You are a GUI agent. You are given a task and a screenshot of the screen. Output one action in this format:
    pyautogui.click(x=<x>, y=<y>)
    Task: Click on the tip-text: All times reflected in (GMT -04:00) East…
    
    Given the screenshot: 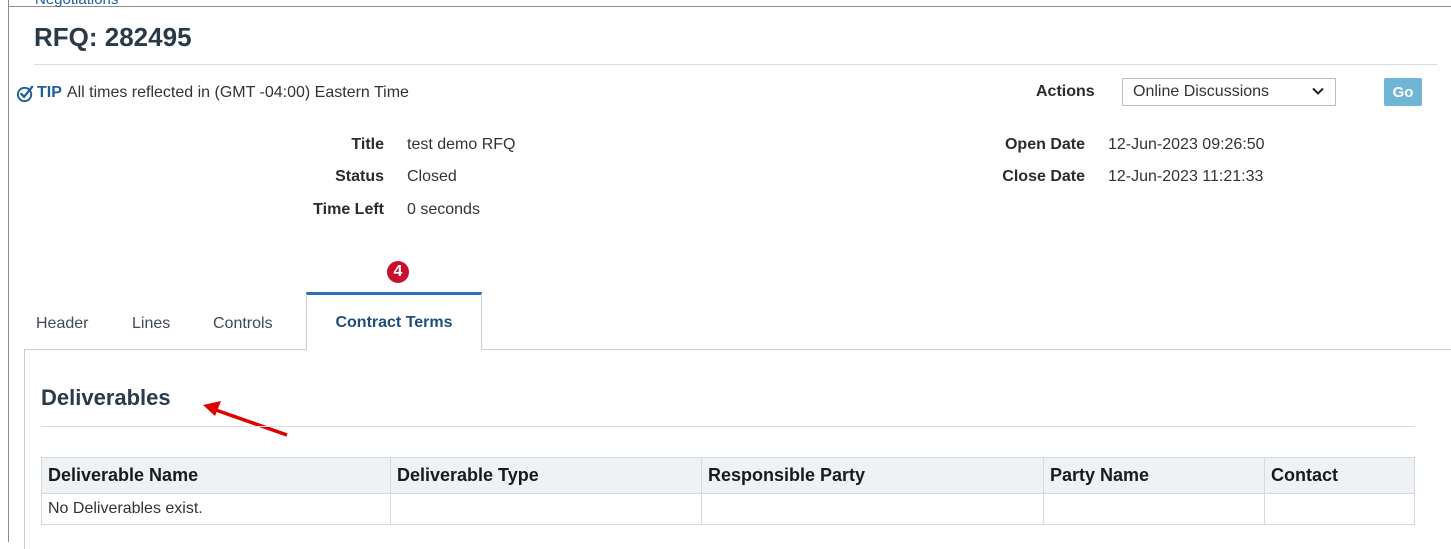 What is the action you would take?
    pyautogui.click(x=237, y=92)
    